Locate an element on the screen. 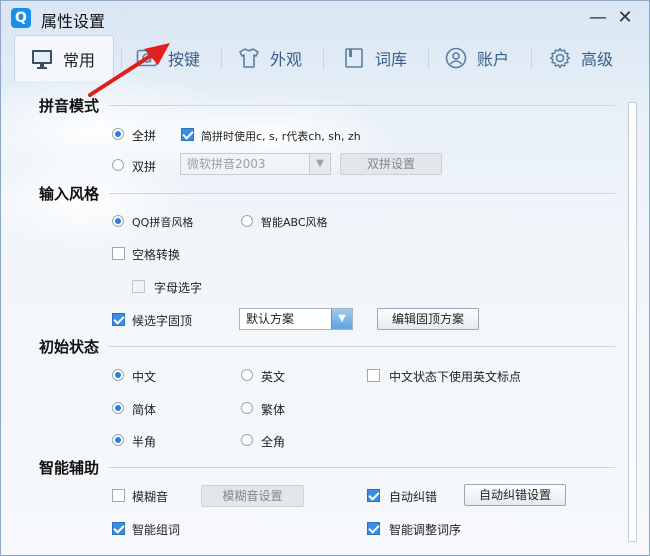 The height and width of the screenshot is (556, 650). radio-quanpin is located at coordinates (118, 134).